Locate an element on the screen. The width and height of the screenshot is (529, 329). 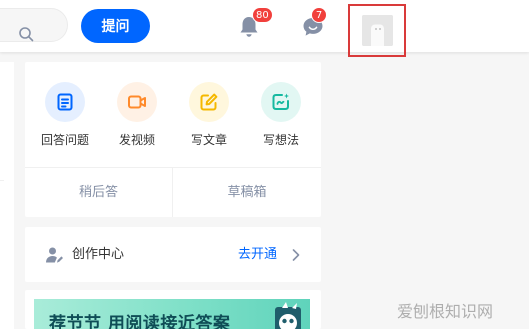
notification-count-badge: 80 is located at coordinates (262, 15).